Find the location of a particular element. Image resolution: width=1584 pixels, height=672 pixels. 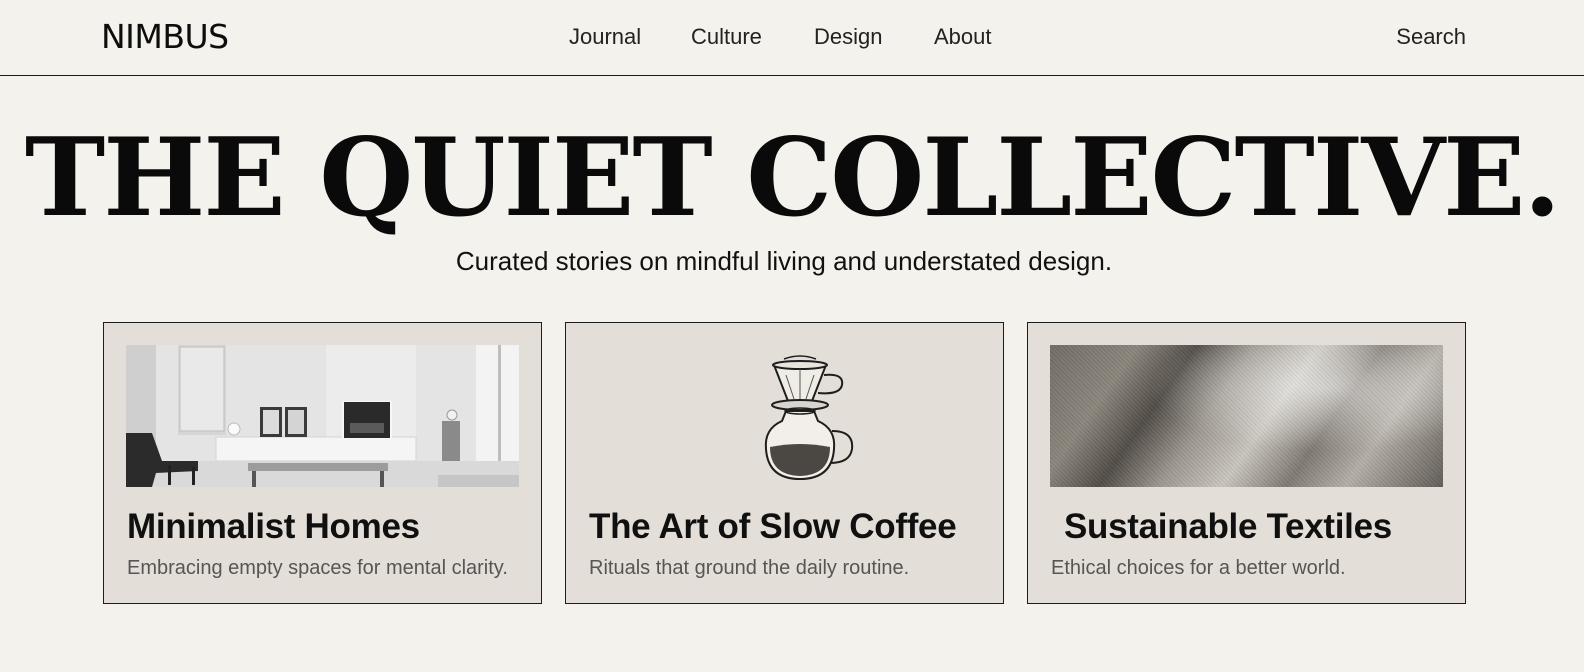

card-title: Minimalist Homes is located at coordinates (273, 527).